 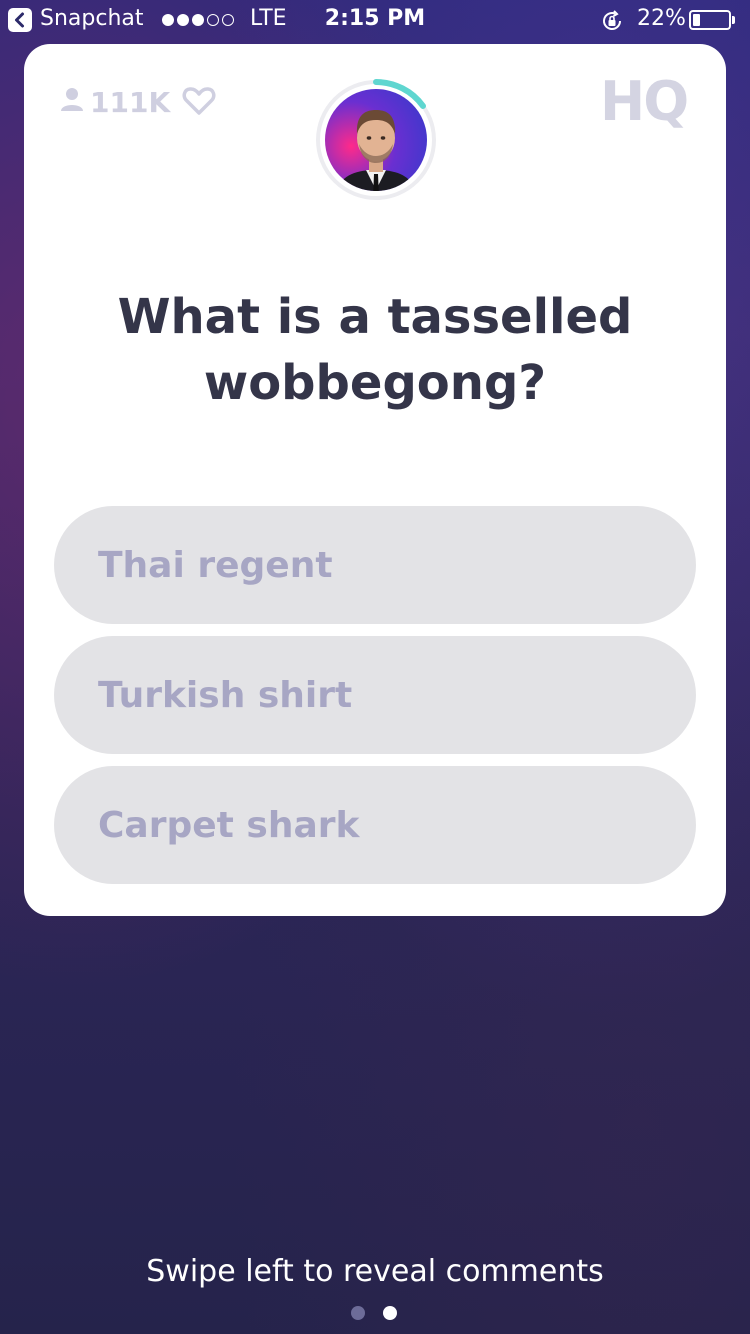 What do you see at coordinates (375, 825) in the screenshot?
I see `answer-option-3: Carpet shark` at bounding box center [375, 825].